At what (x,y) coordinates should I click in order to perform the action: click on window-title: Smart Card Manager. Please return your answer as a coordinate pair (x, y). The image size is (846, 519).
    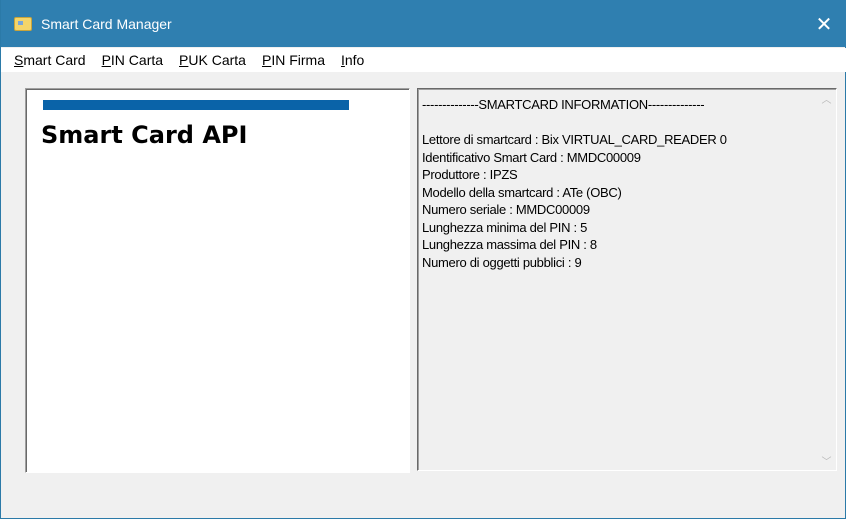
    Looking at the image, I should click on (106, 23).